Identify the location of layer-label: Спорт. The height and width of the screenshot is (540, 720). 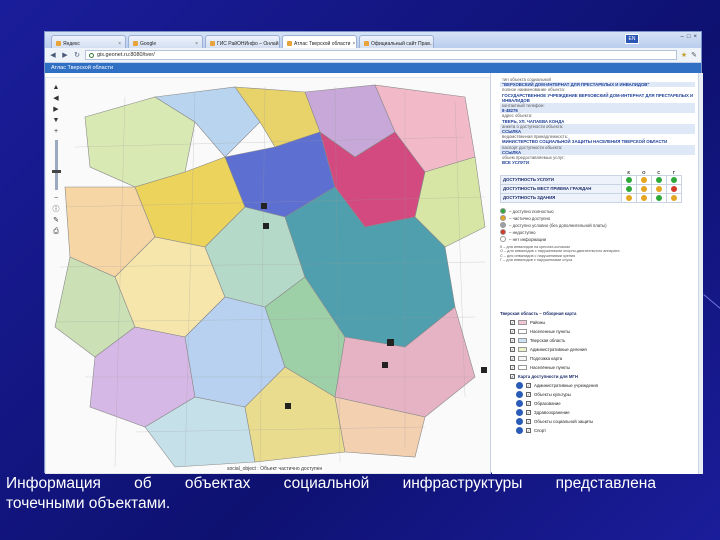
(540, 430).